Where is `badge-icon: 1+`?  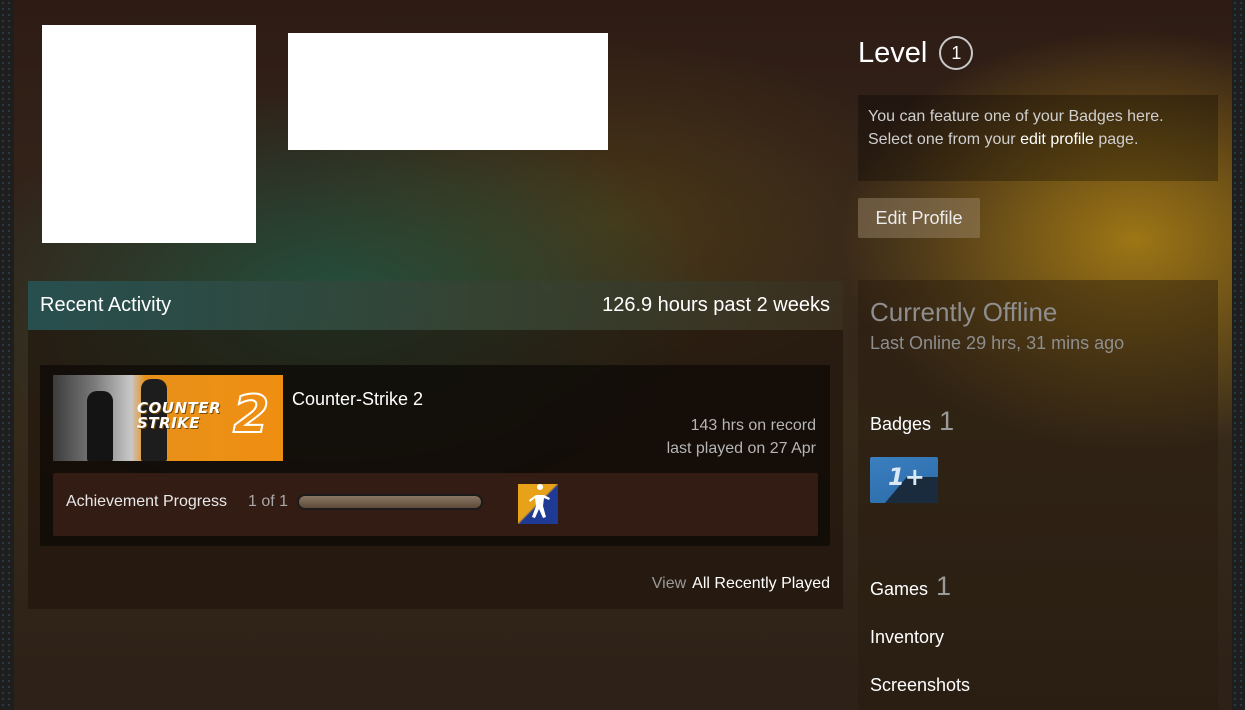 badge-icon: 1+ is located at coordinates (904, 480).